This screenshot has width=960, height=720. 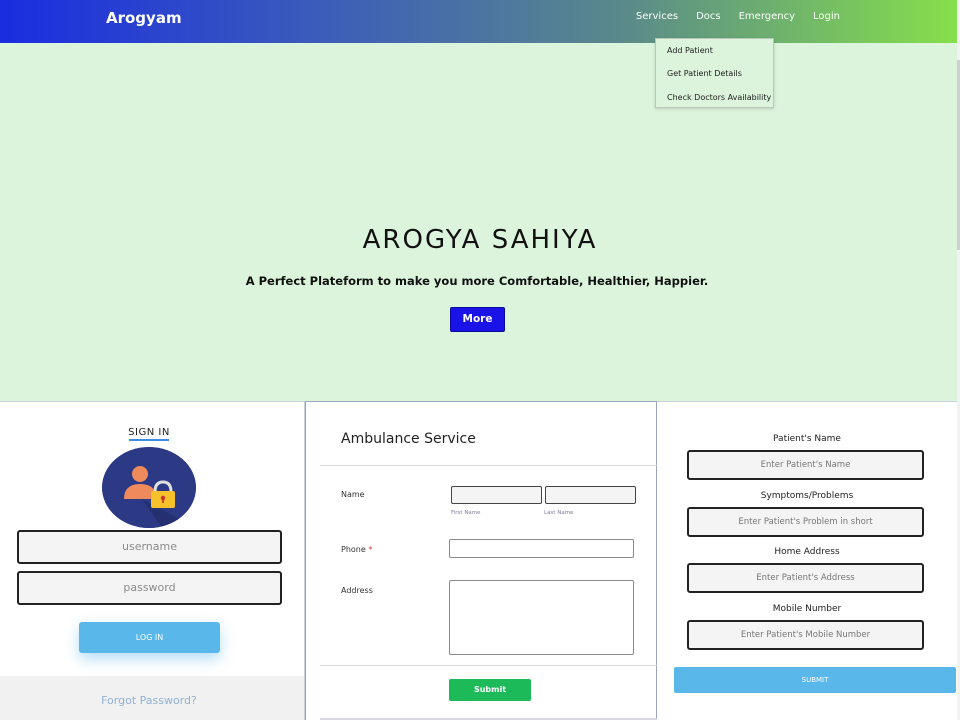 I want to click on phone-input, so click(x=541, y=548).